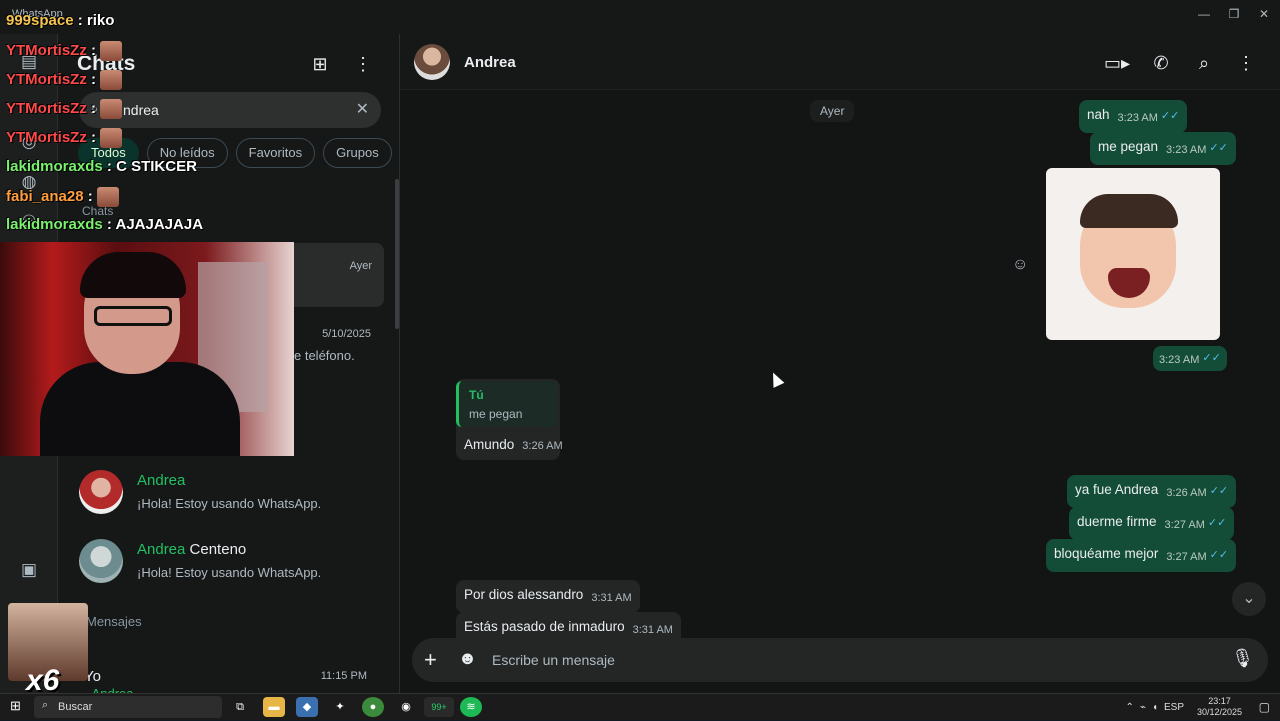  I want to click on stream-chat-line: 999space : riko, so click(60, 20).